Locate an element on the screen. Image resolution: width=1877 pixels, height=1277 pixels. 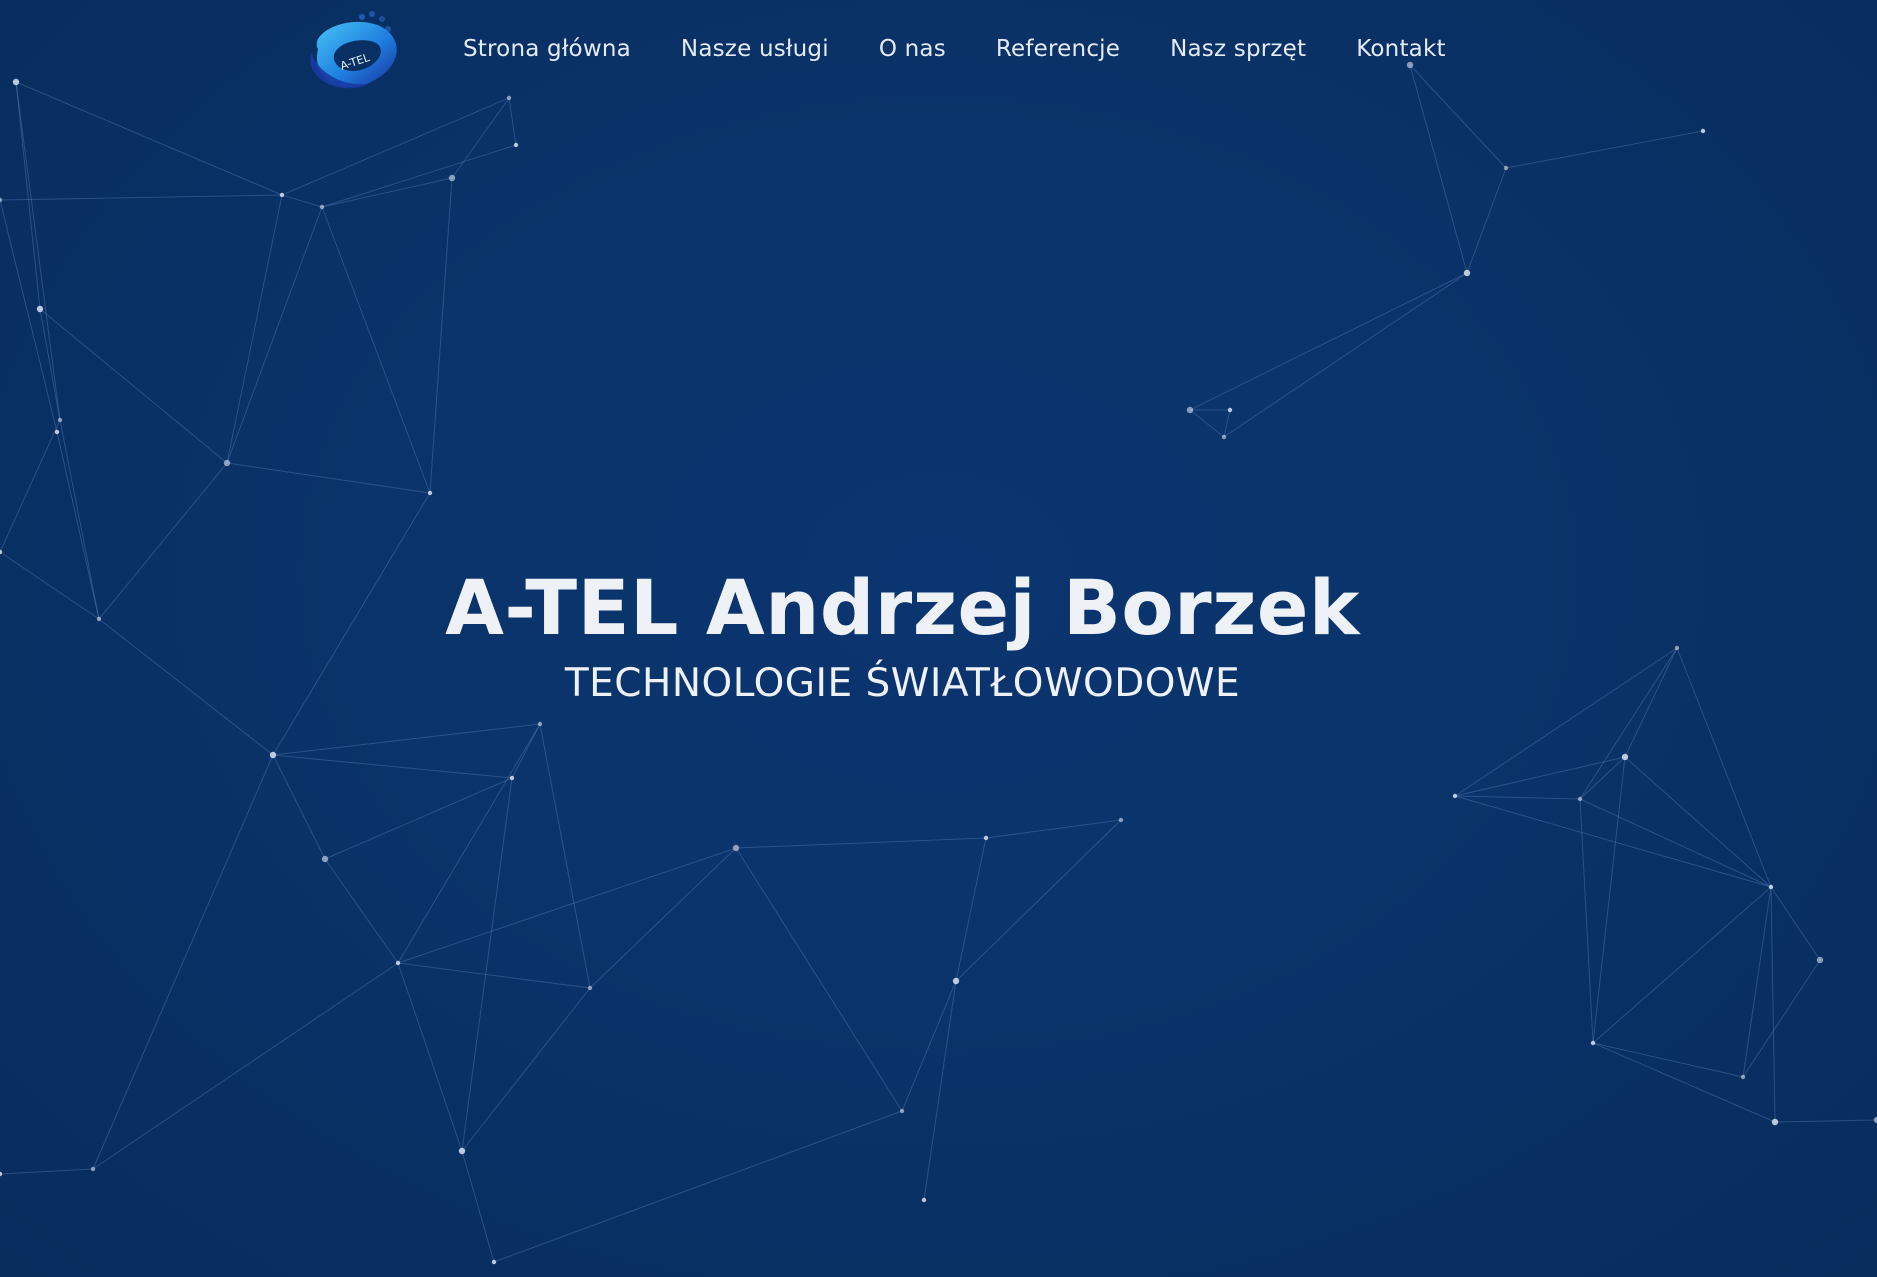
nav-item-about: O nas is located at coordinates (912, 49).